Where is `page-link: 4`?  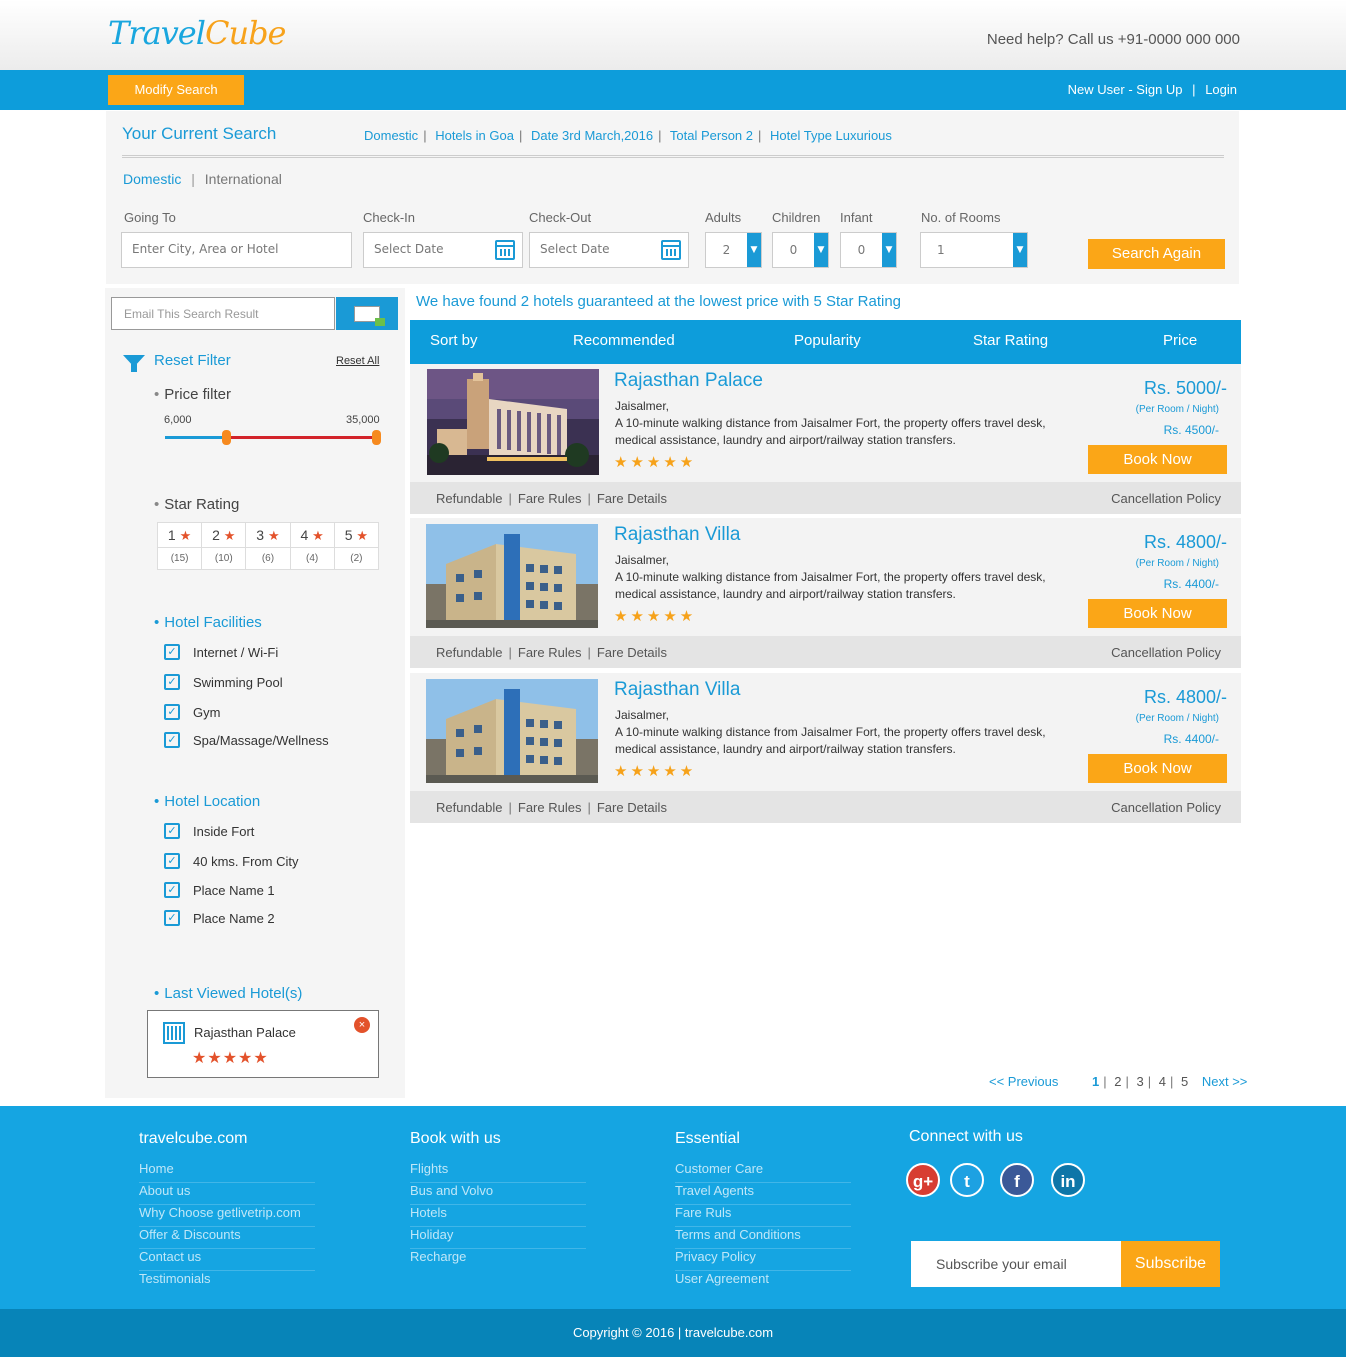
page-link: 4 is located at coordinates (1162, 1081).